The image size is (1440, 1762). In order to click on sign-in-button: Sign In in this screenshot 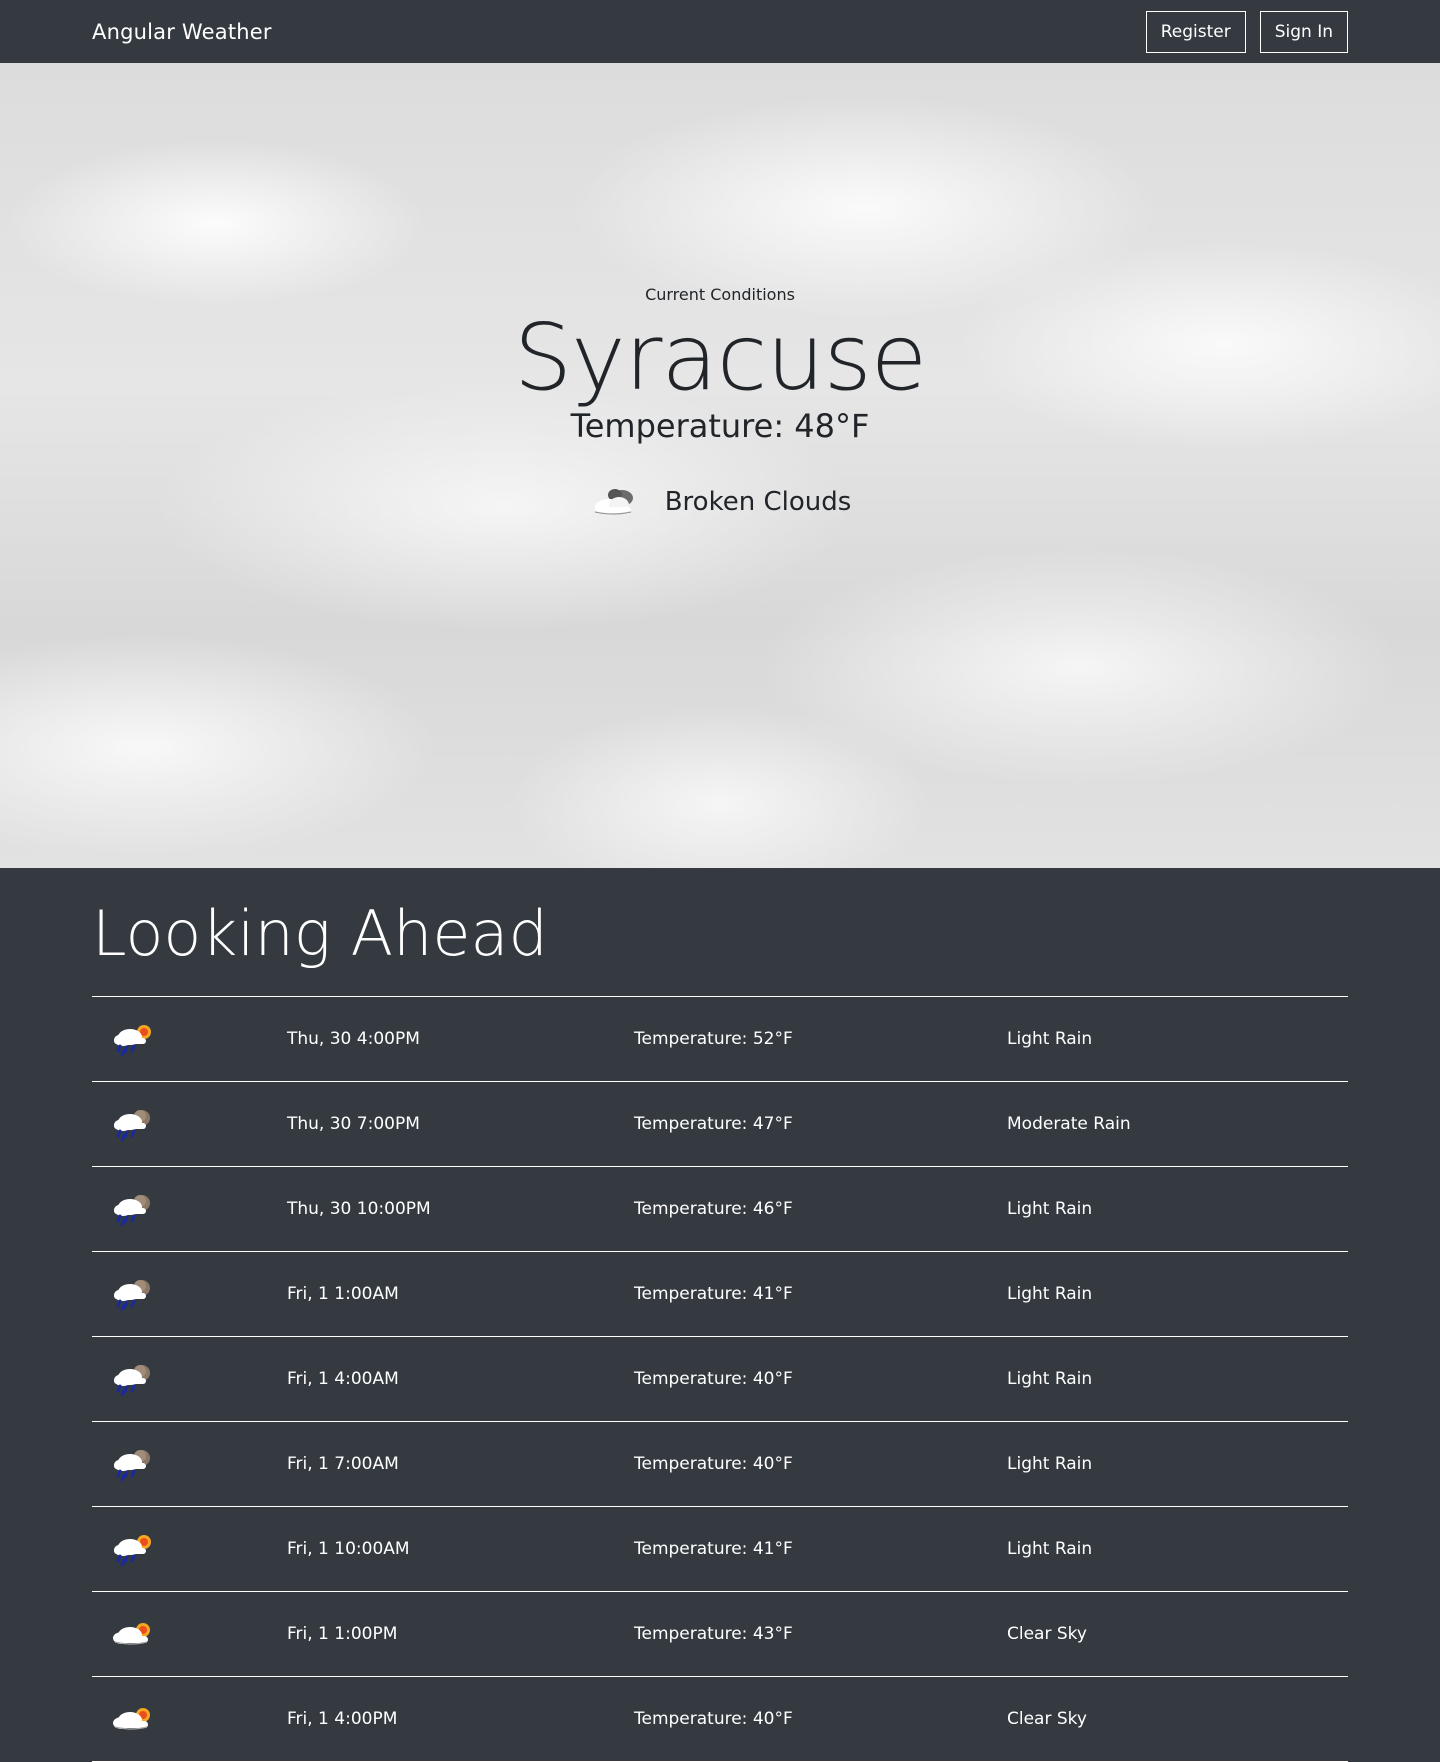, I will do `click(1303, 31)`.